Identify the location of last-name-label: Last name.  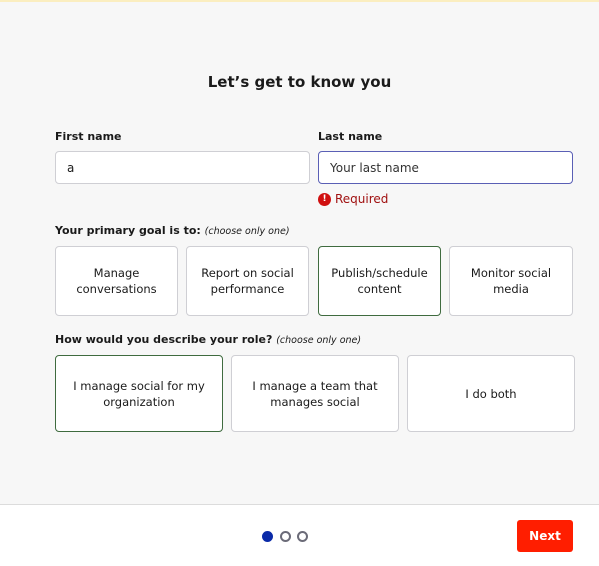
(350, 136).